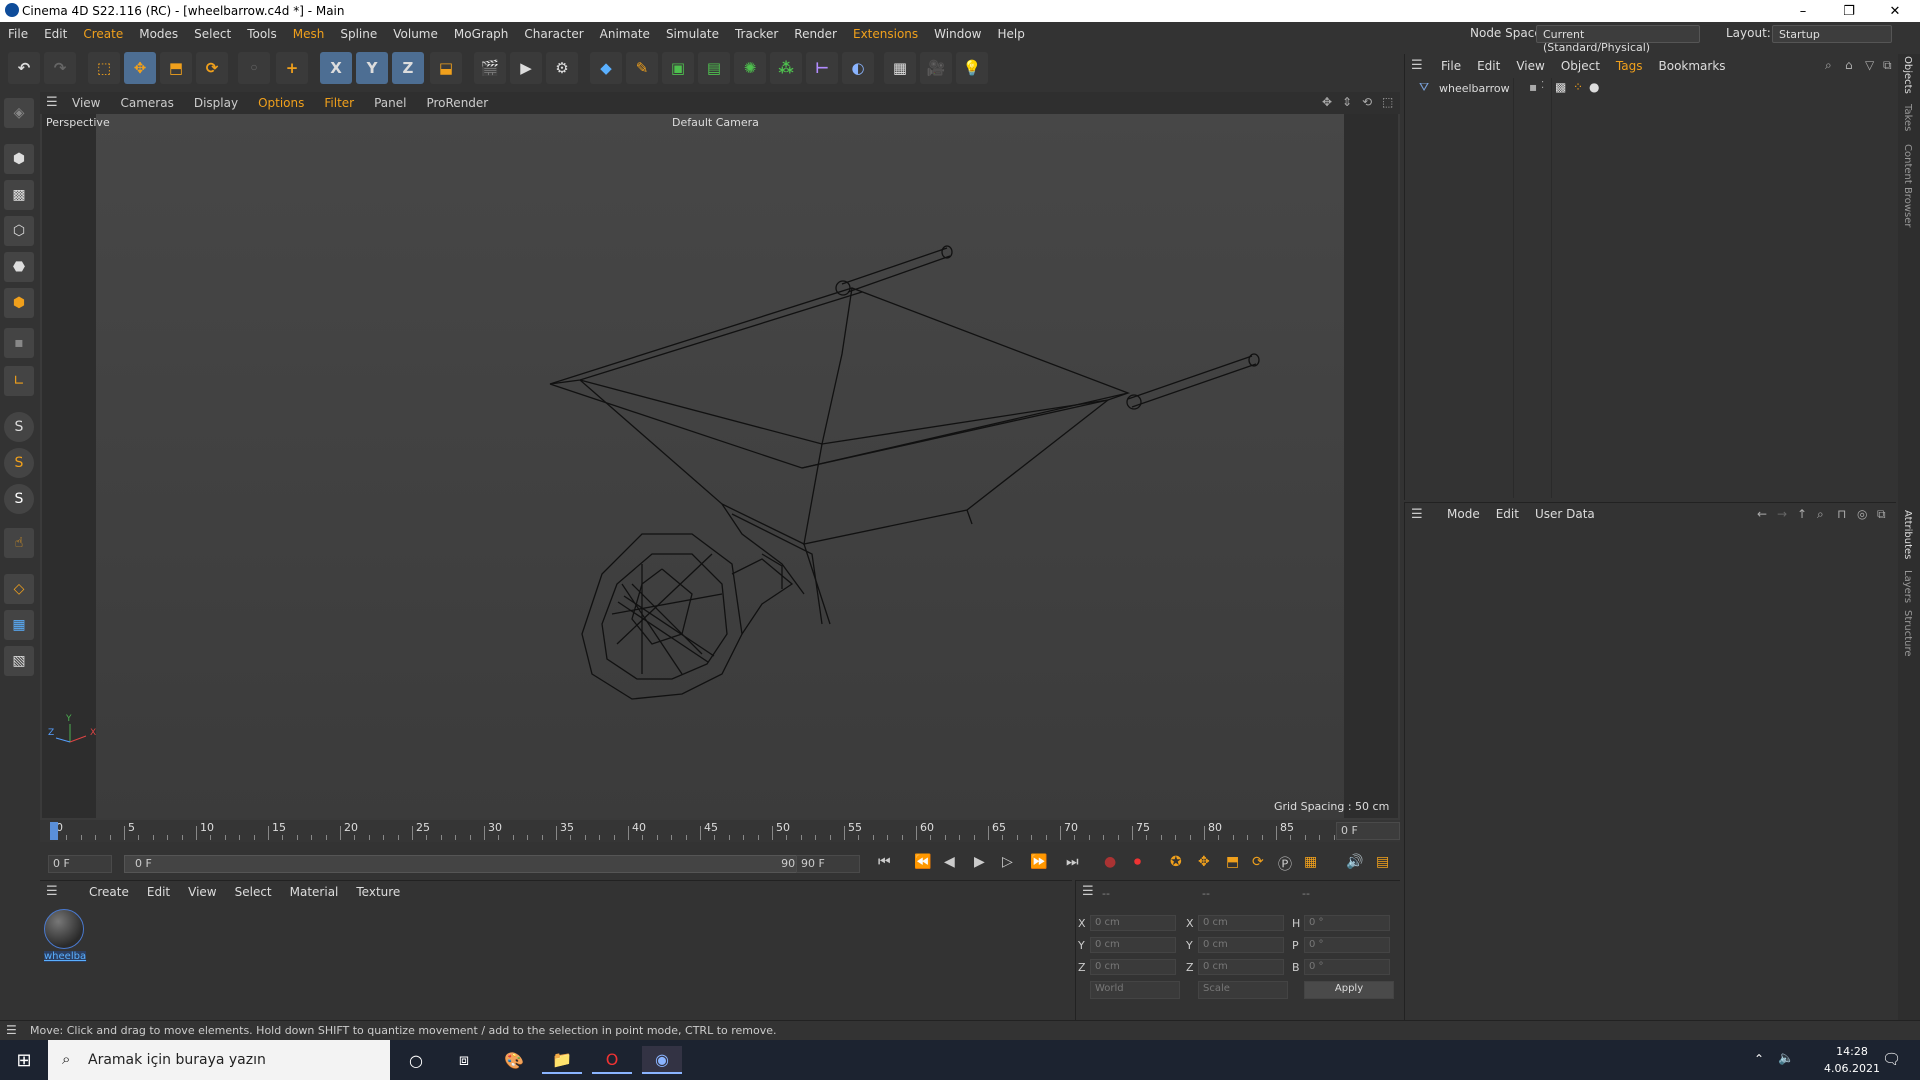  Describe the element at coordinates (336, 68) in the screenshot. I see `x-axis-lock-icon: X` at that location.